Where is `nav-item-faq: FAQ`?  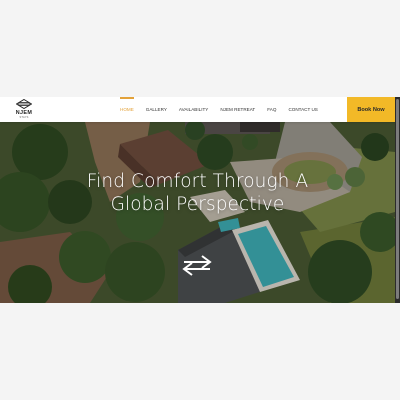 nav-item-faq: FAQ is located at coordinates (271, 109).